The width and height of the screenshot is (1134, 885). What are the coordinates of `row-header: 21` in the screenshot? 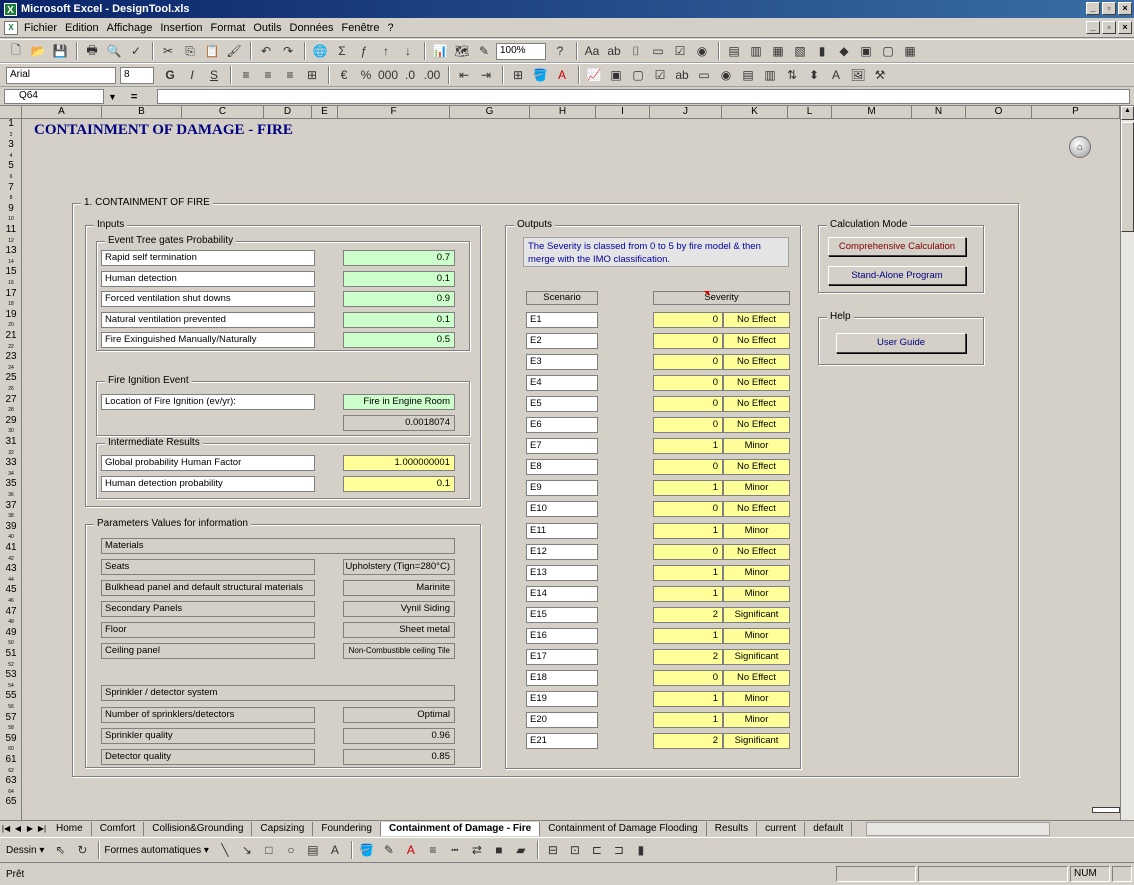 It's located at (10, 336).